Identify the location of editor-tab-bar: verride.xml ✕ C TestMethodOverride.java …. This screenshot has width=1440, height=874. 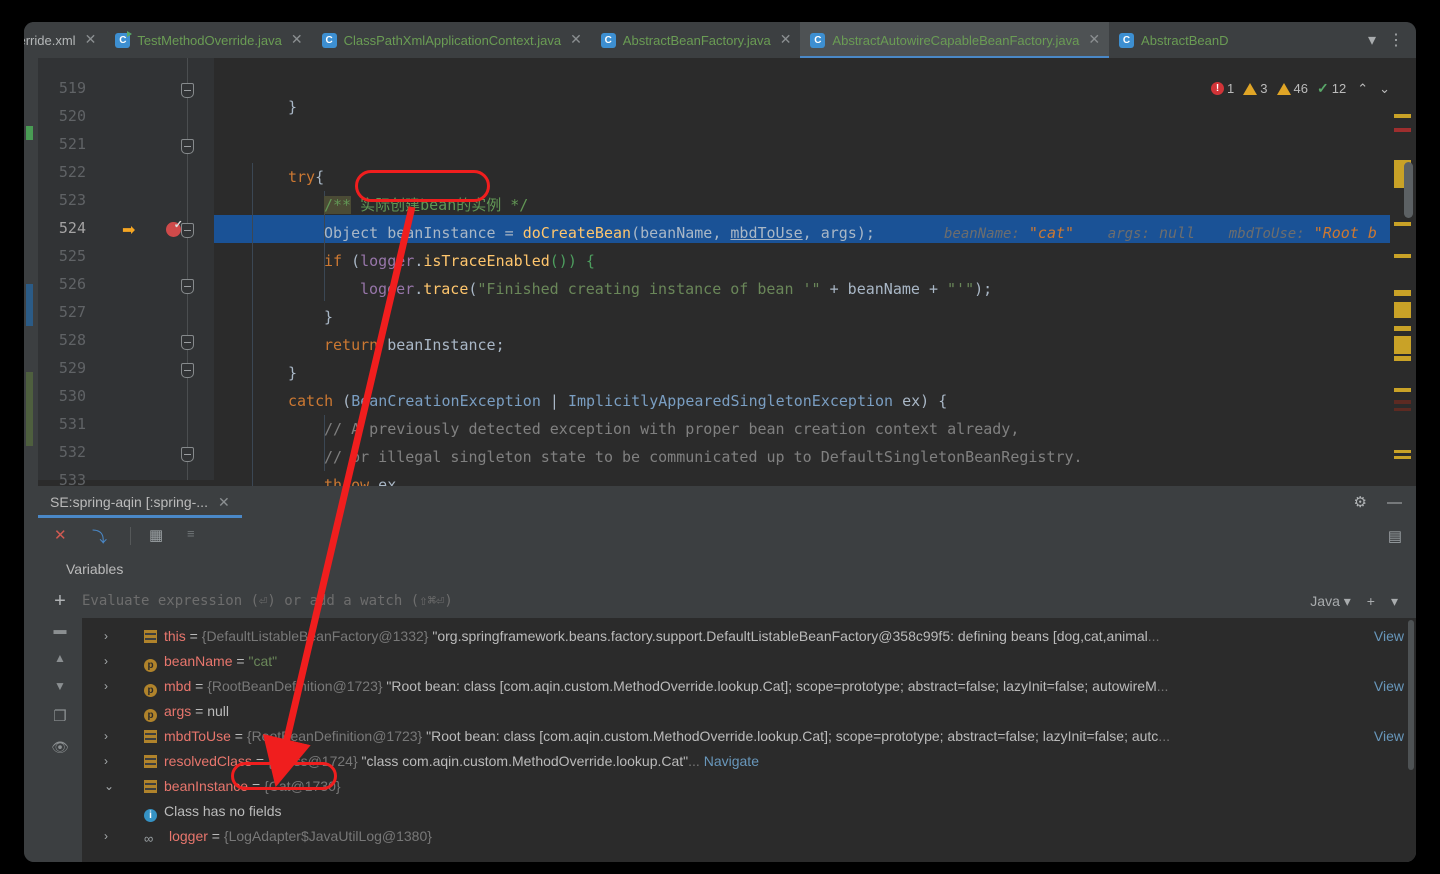
(720, 40).